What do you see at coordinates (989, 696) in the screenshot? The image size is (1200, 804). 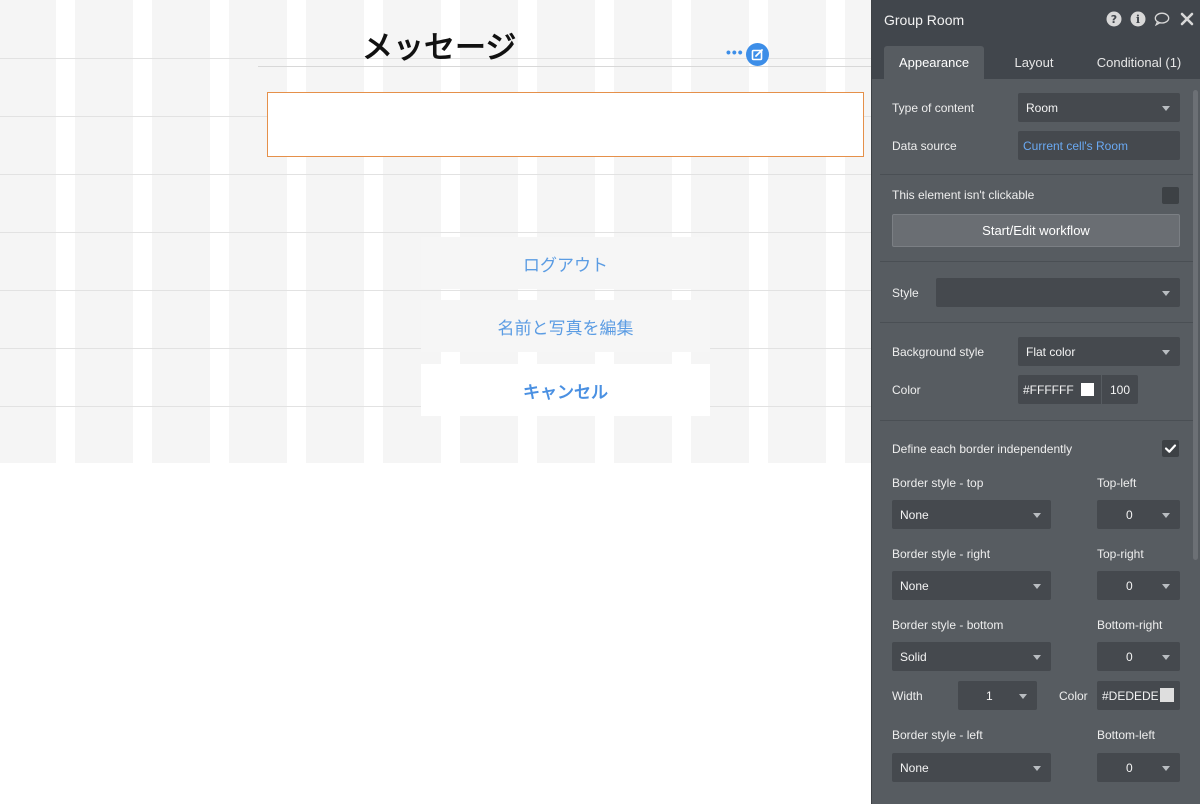 I see `border-width-value: 1` at bounding box center [989, 696].